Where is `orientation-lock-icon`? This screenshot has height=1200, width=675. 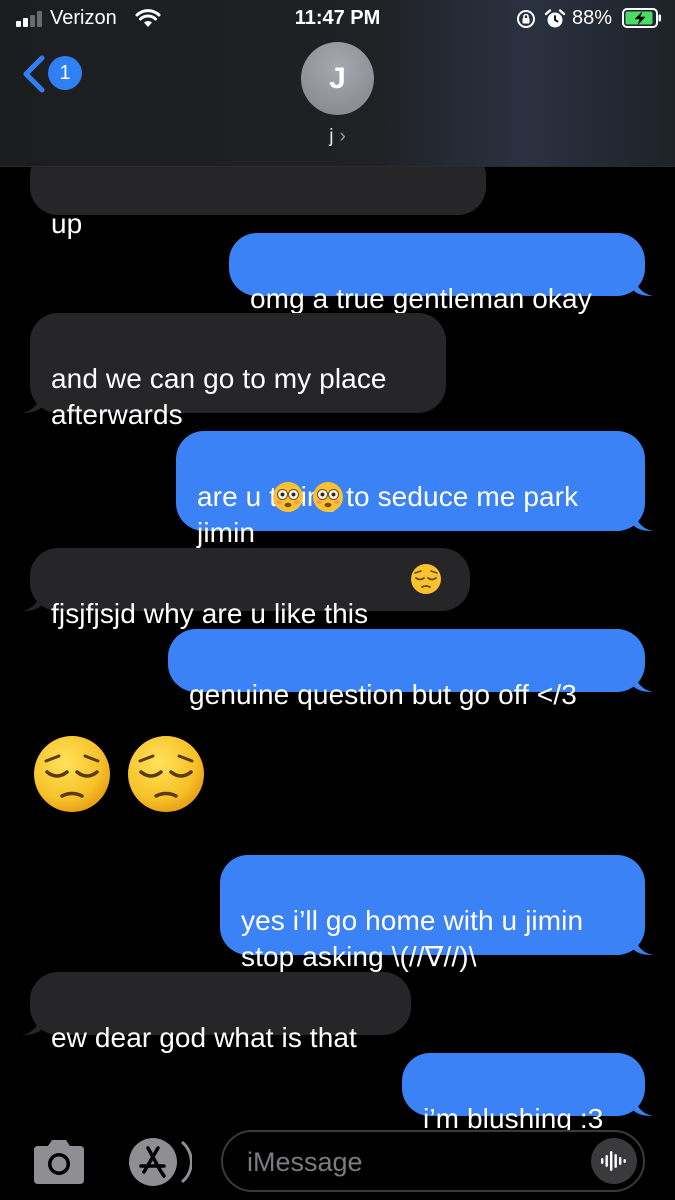
orientation-lock-icon is located at coordinates (526, 19).